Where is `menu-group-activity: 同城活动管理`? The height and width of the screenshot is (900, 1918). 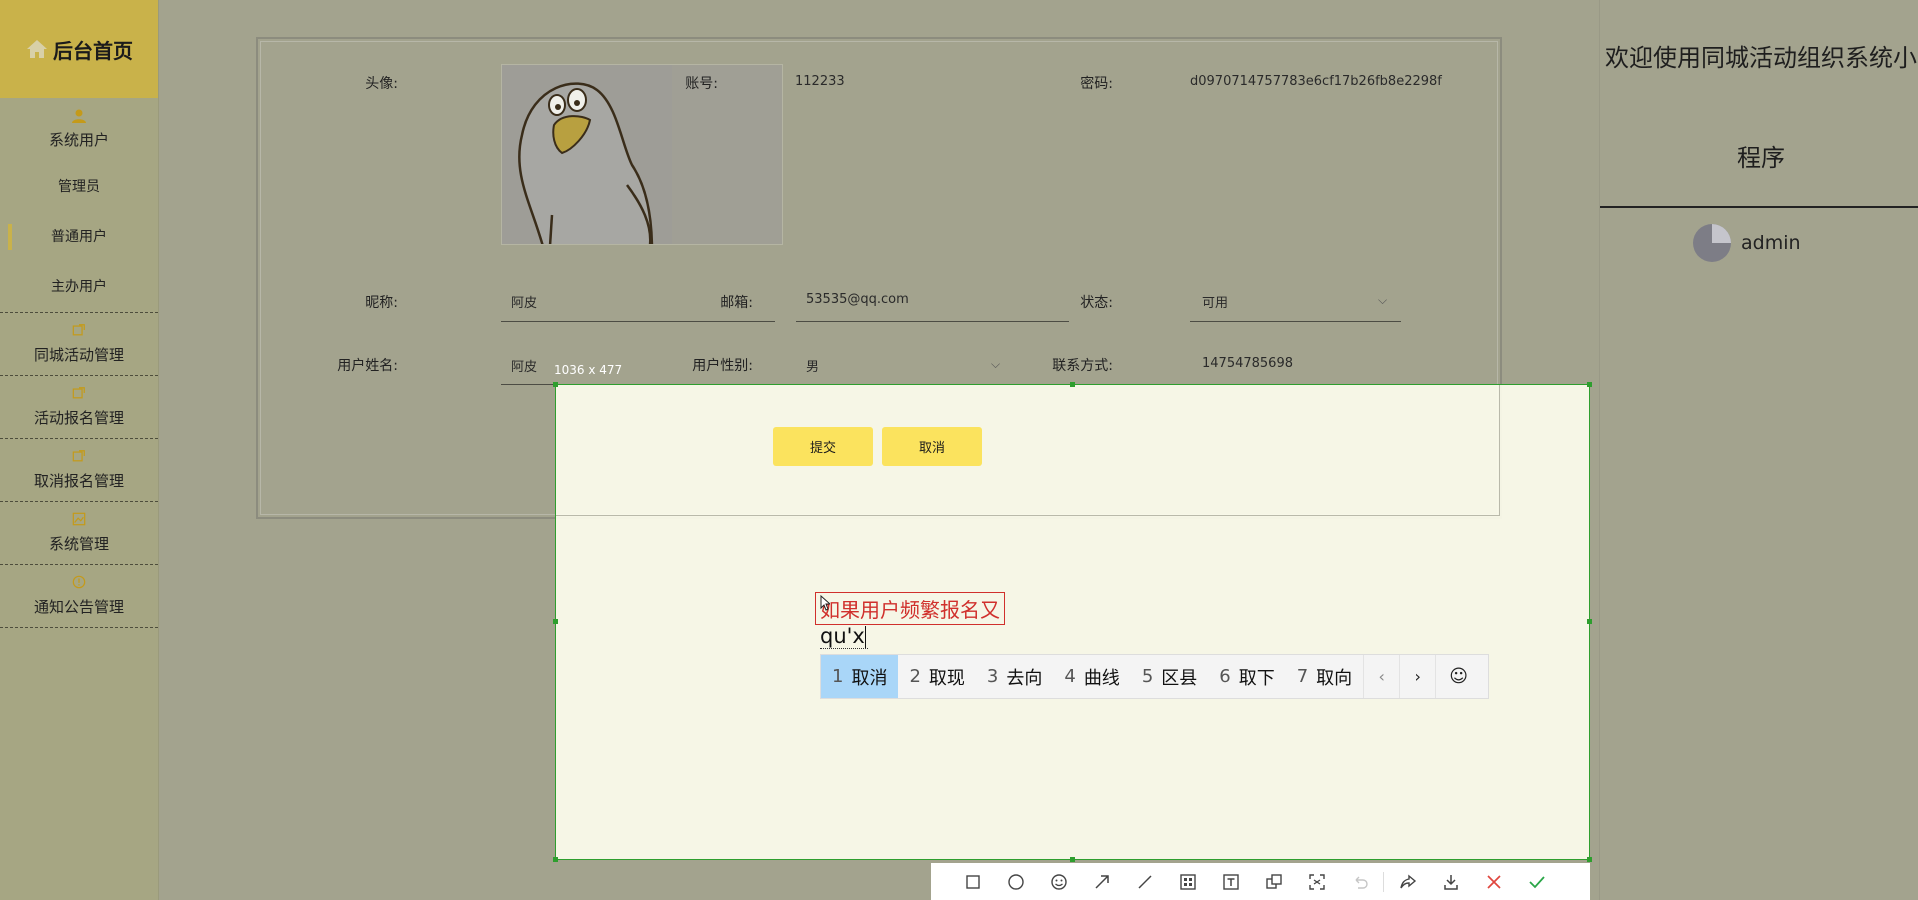 menu-group-activity: 同城活动管理 is located at coordinates (79, 344).